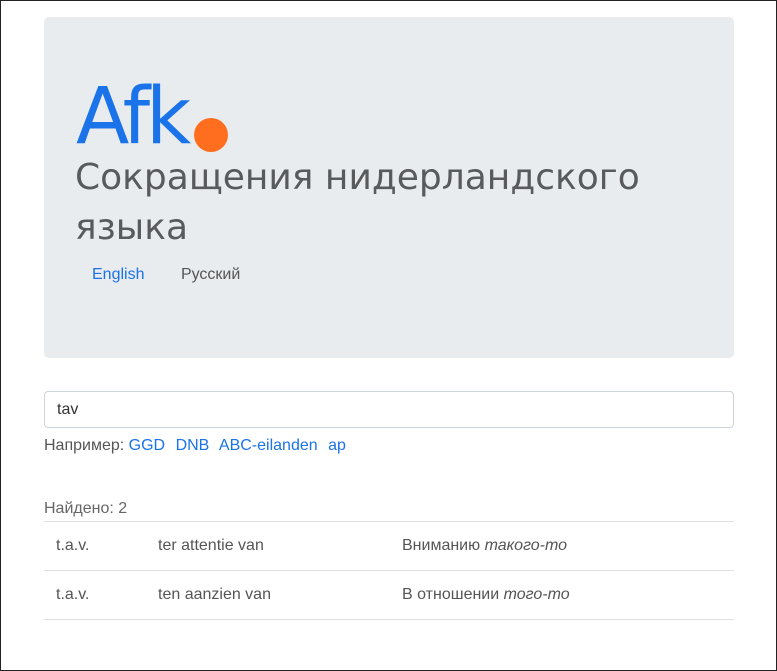 The width and height of the screenshot is (777, 671). I want to click on translation-italic-text: такого-то, so click(526, 545).